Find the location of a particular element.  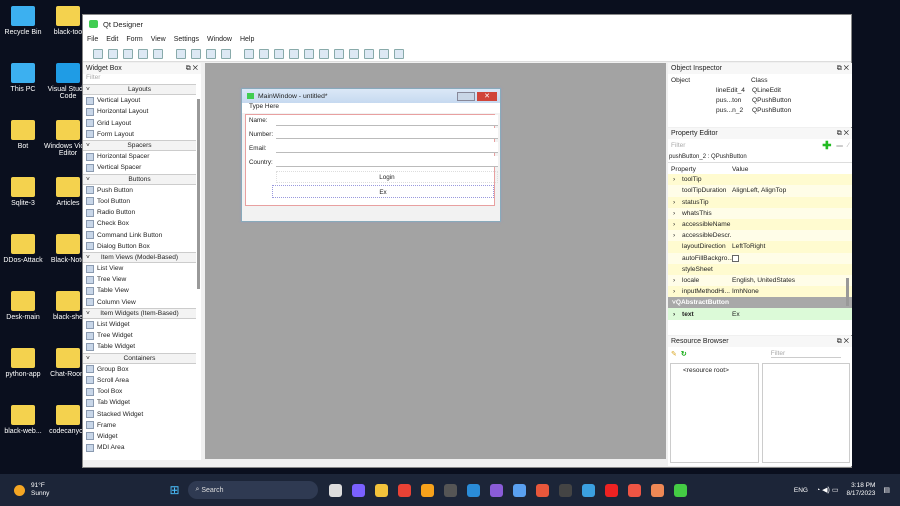

minimize-button is located at coordinates (466, 96).